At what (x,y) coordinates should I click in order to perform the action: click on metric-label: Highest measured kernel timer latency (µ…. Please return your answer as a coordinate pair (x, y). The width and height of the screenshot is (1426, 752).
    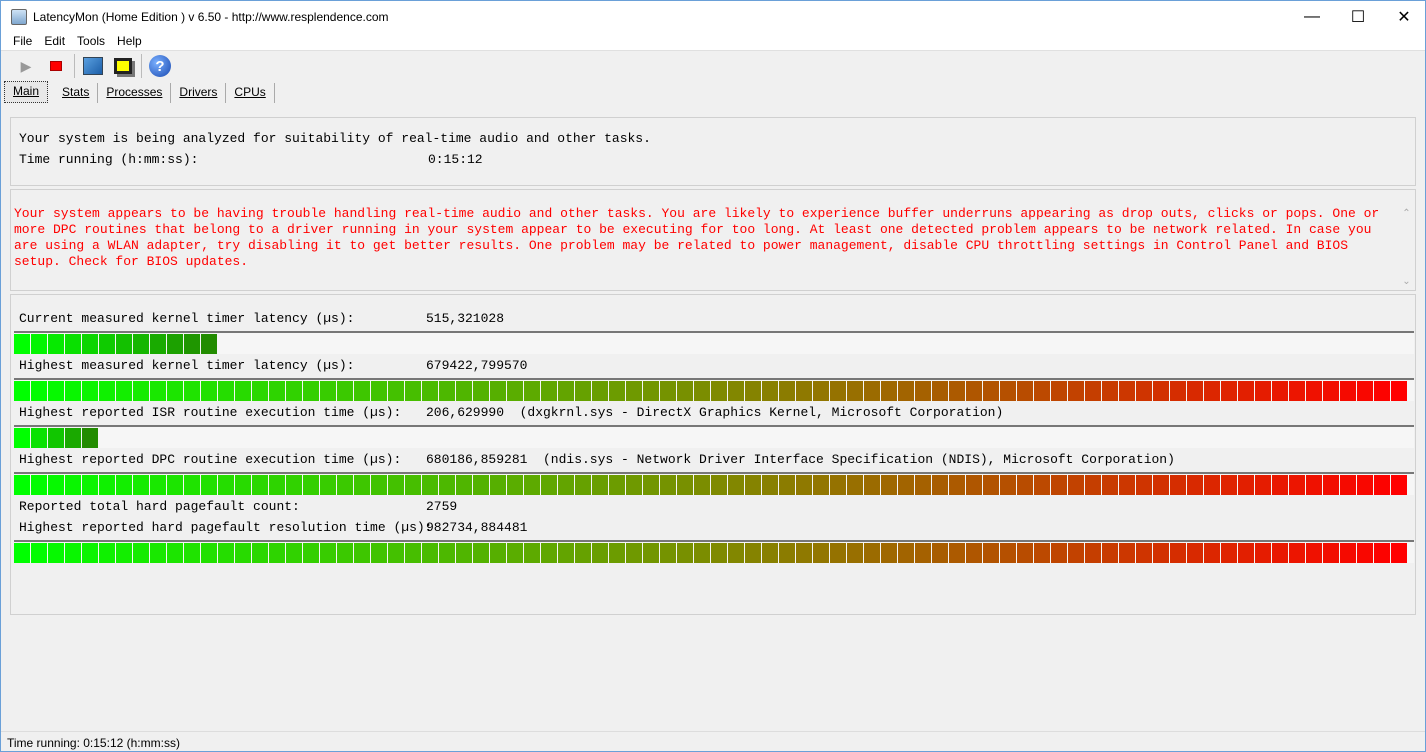
    Looking at the image, I should click on (187, 365).